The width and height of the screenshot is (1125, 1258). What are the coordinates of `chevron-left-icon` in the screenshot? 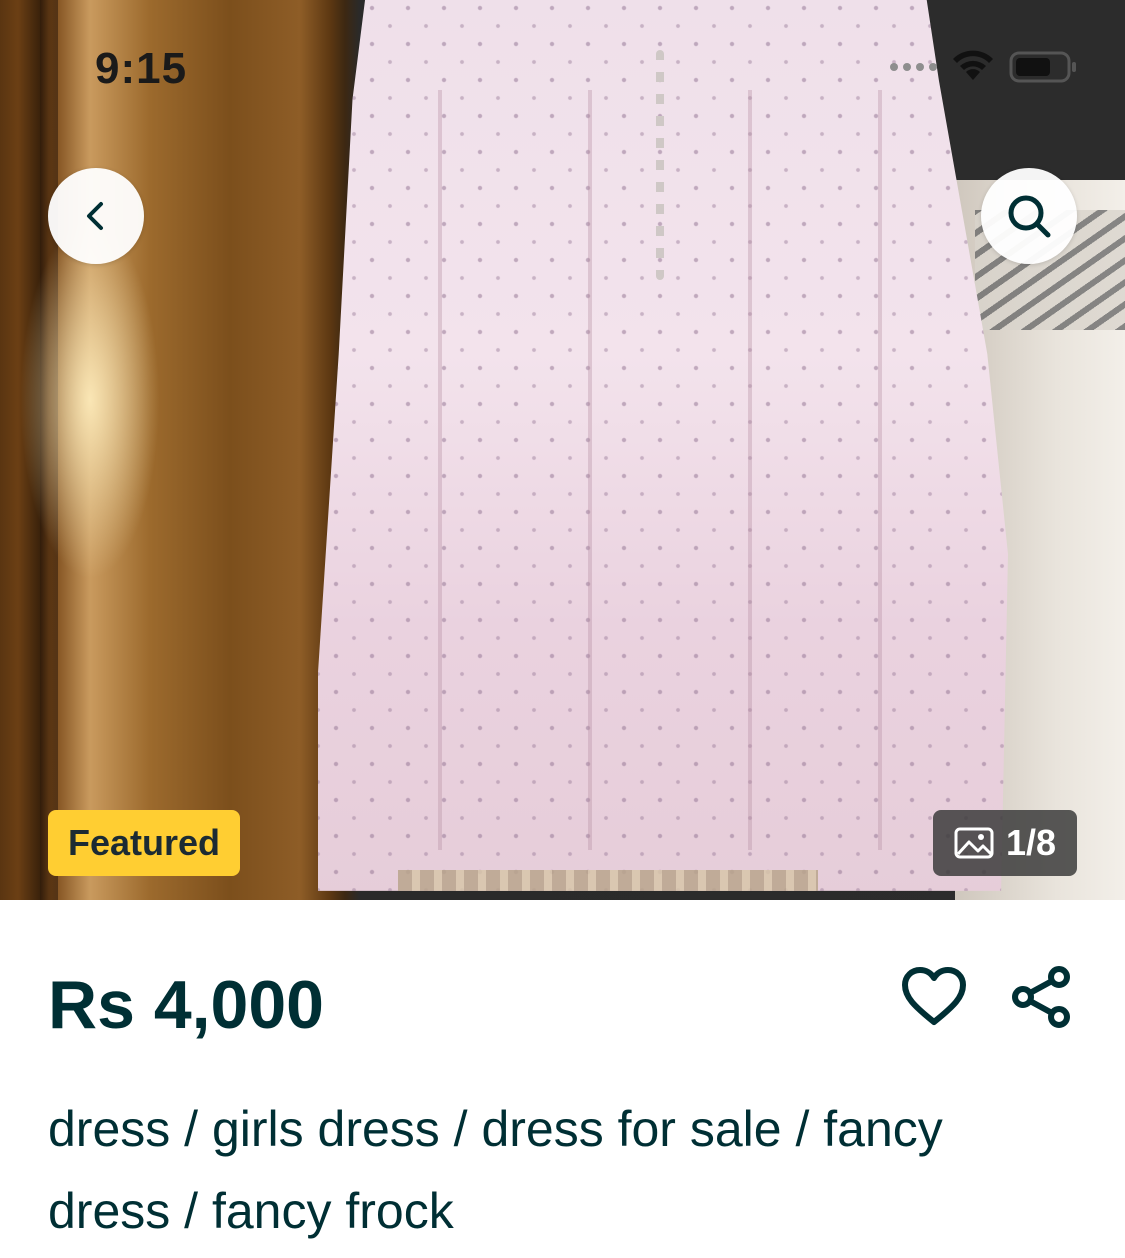 It's located at (95, 216).